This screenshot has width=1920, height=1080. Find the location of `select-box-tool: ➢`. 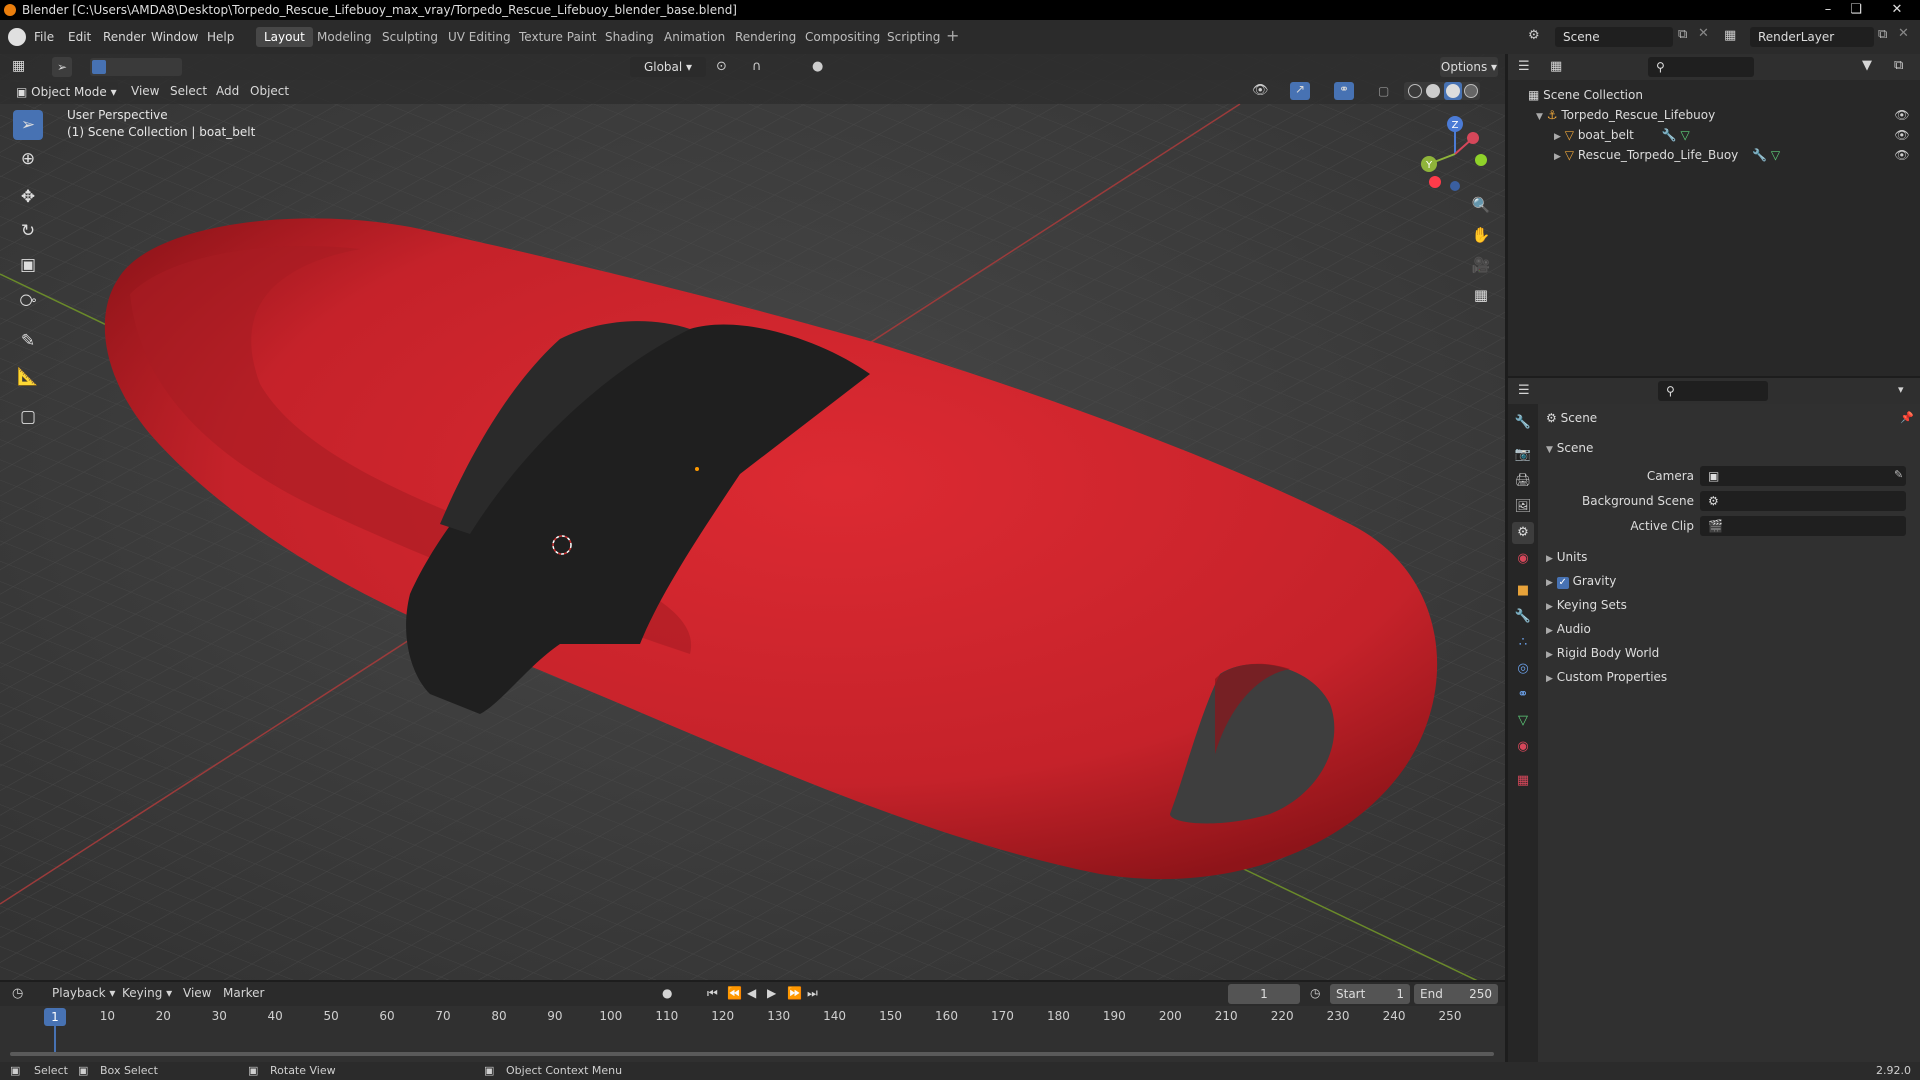

select-box-tool: ➢ is located at coordinates (28, 125).